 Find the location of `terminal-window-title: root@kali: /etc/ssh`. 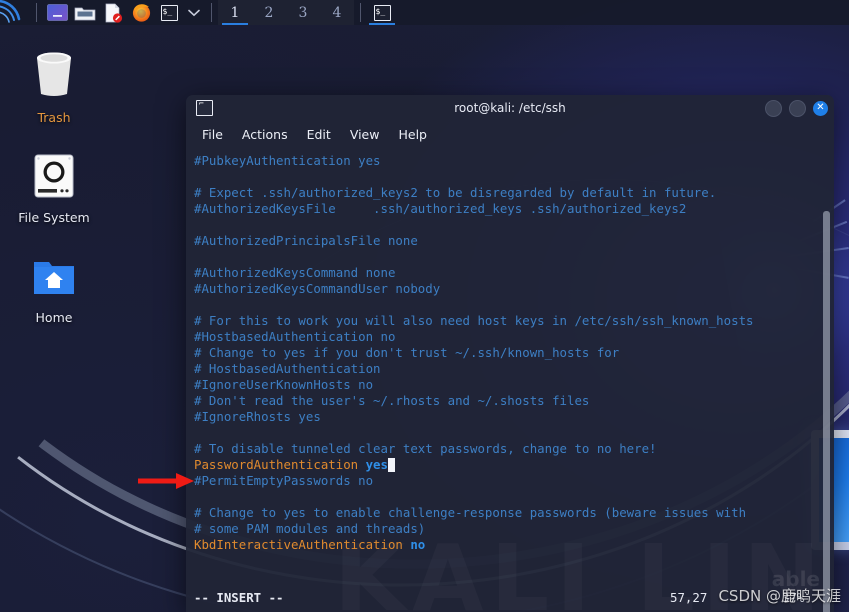

terminal-window-title: root@kali: /etc/ssh is located at coordinates (510, 108).